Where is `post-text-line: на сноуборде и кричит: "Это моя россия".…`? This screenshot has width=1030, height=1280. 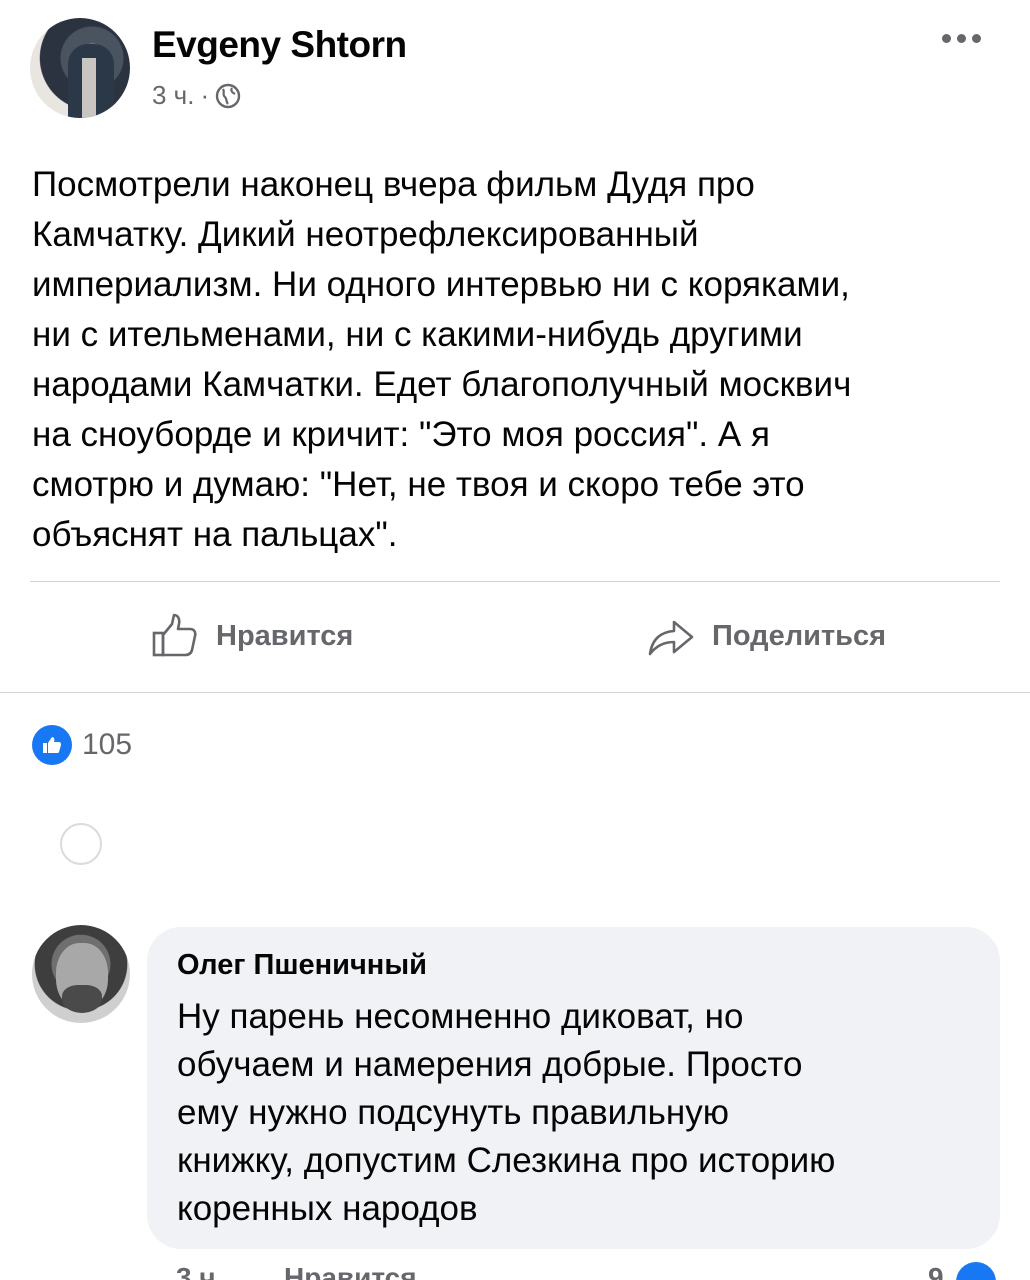 post-text-line: на сноуборде и кричит: "Это моя россия".… is located at coordinates (401, 434).